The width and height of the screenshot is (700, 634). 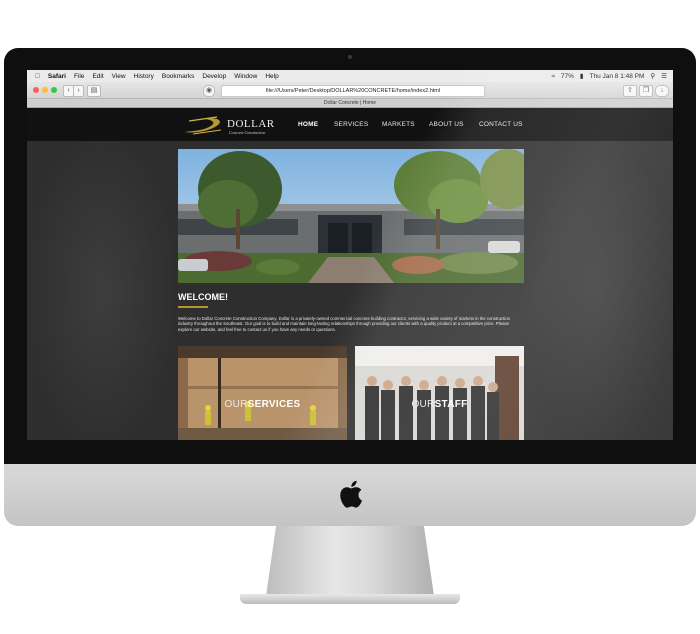 What do you see at coordinates (214, 76) in the screenshot?
I see `menu-develop: Develop` at bounding box center [214, 76].